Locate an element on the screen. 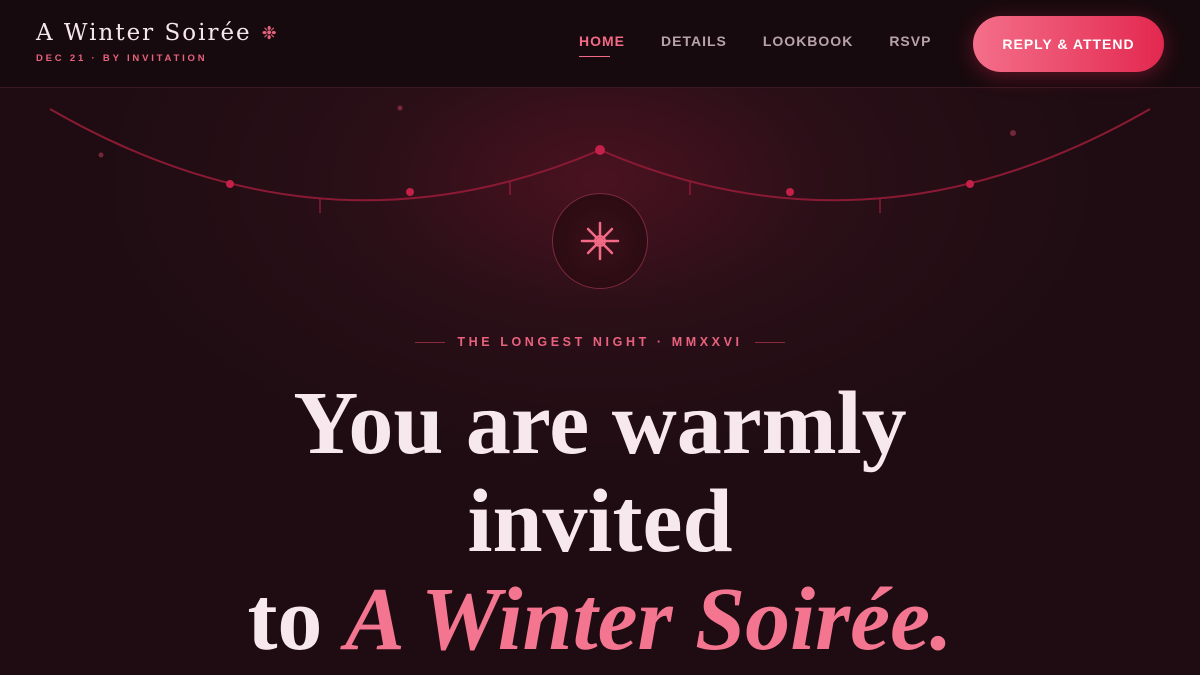 This screenshot has height=675, width=1200. headline-emphasis: A Winter Soirée. is located at coordinates (648, 619).